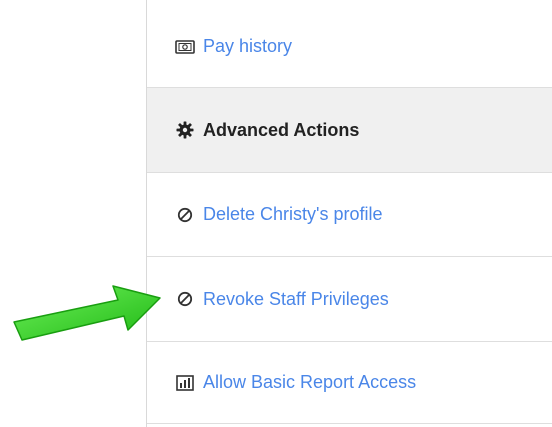 The width and height of the screenshot is (552, 427). I want to click on pay-history-link: Pay history, so click(349, 47).